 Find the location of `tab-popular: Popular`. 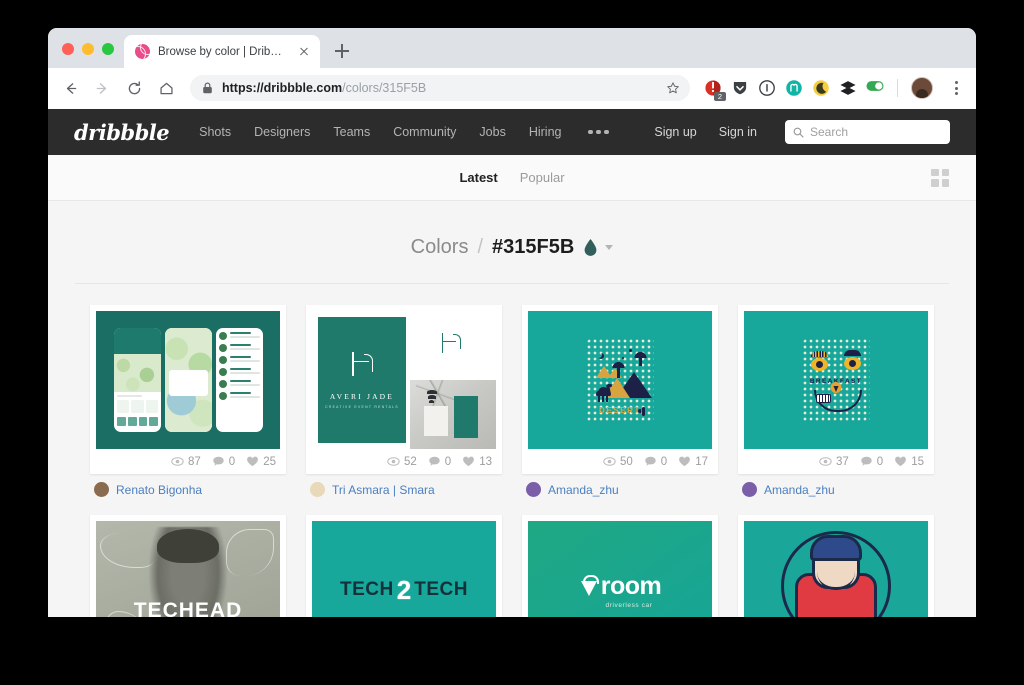

tab-popular: Popular is located at coordinates (542, 177).